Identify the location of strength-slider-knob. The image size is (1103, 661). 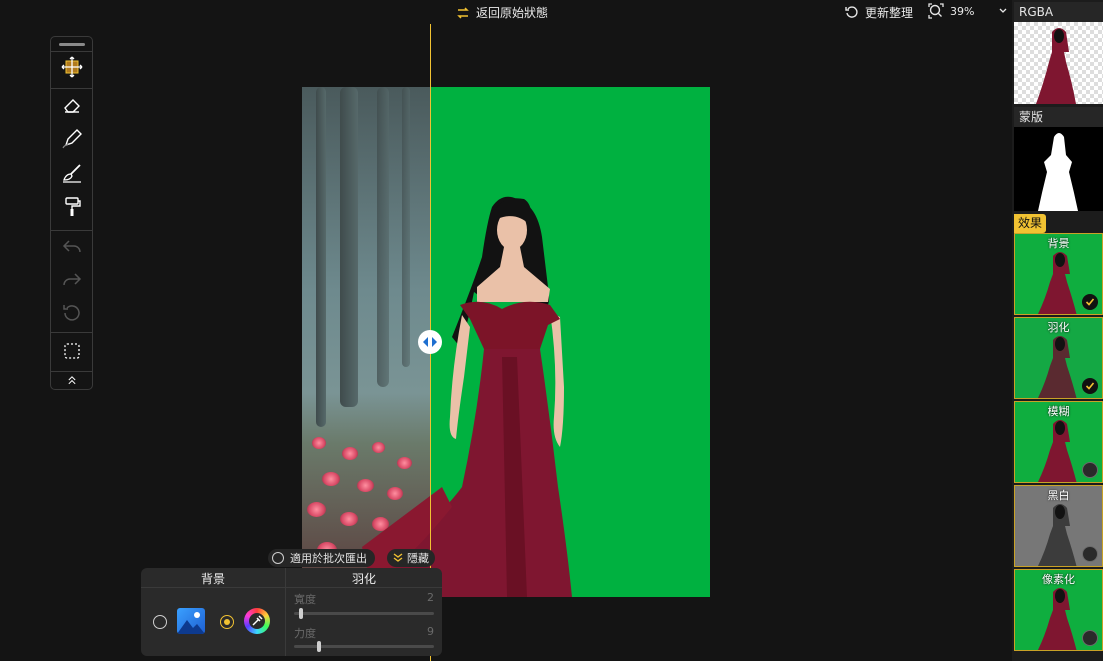
(318, 646).